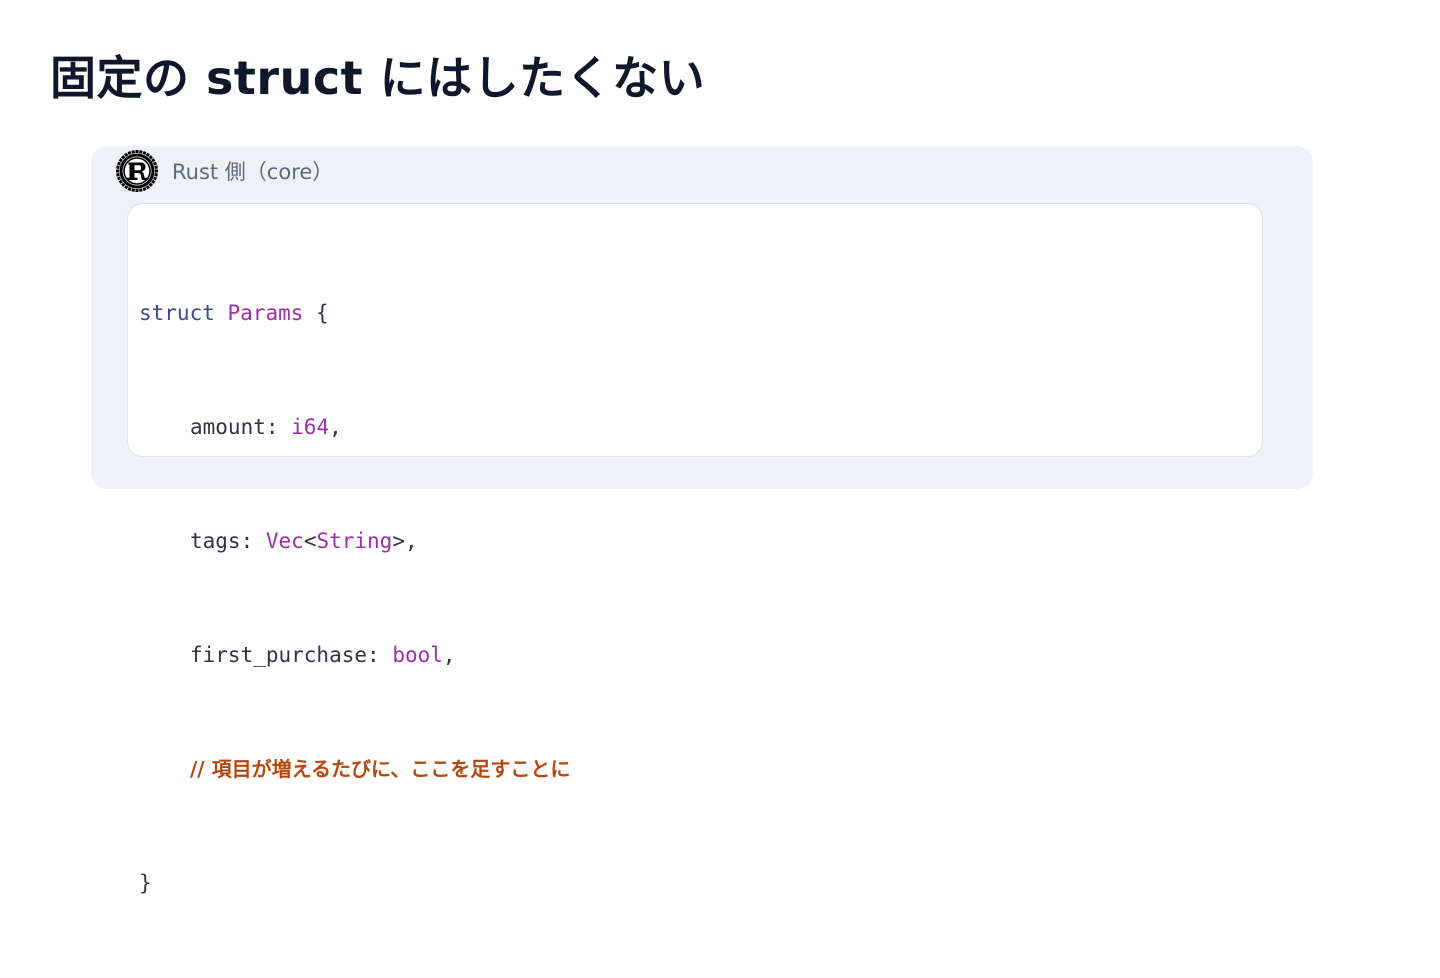  What do you see at coordinates (177, 313) in the screenshot?
I see `code-keyword: struct` at bounding box center [177, 313].